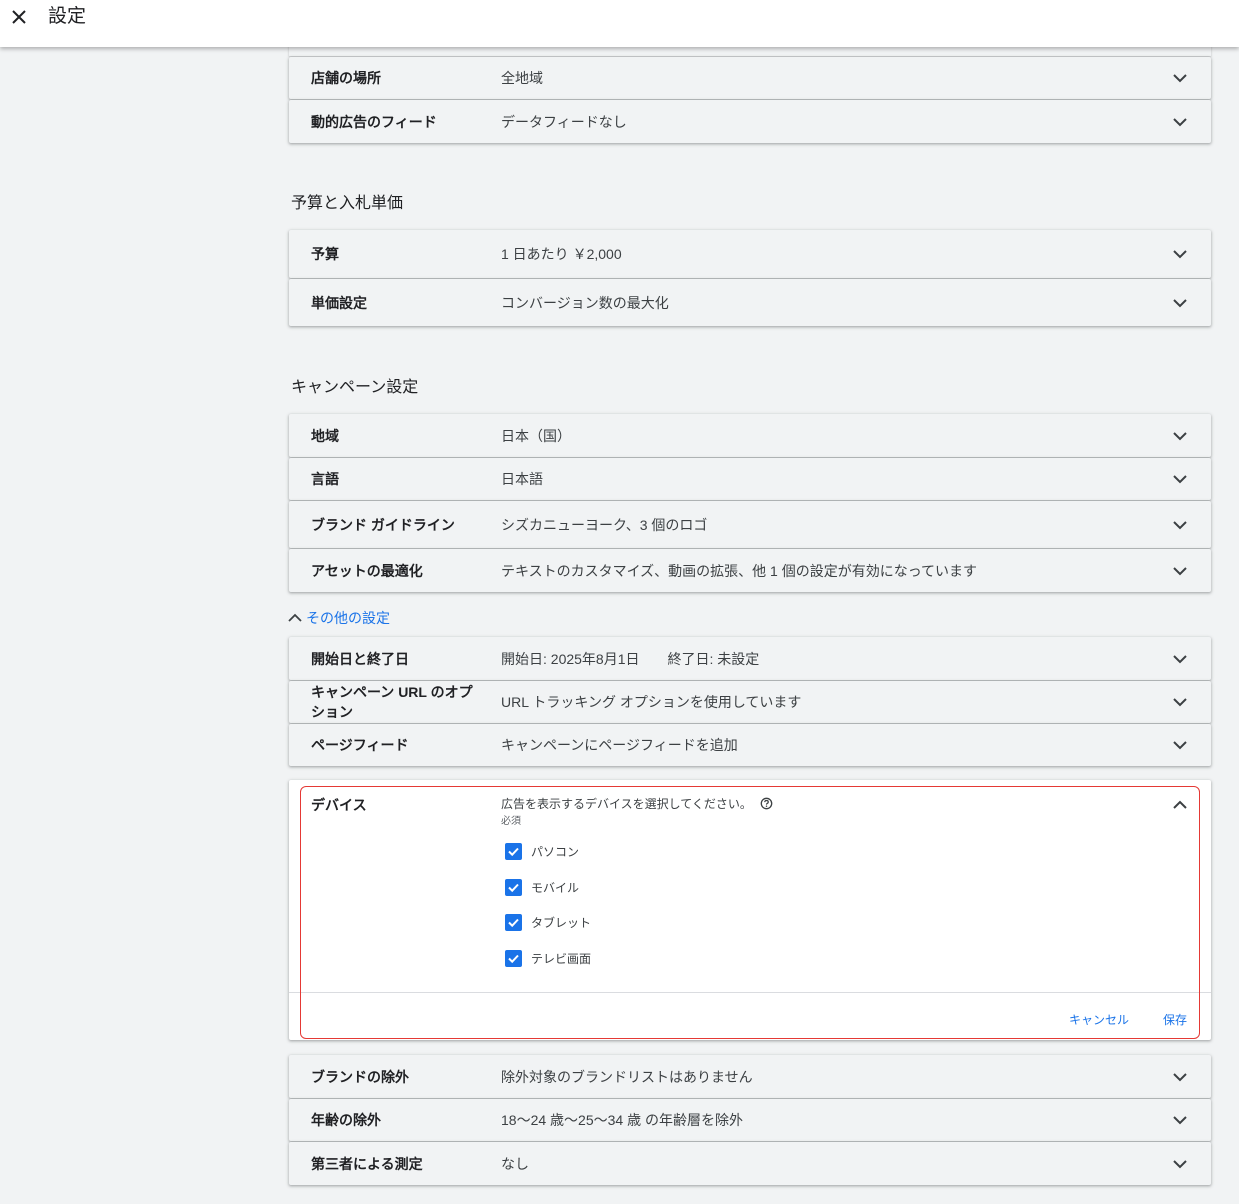 This screenshot has width=1239, height=1204. What do you see at coordinates (561, 959) in the screenshot?
I see `checkbox-label: テレビ画面` at bounding box center [561, 959].